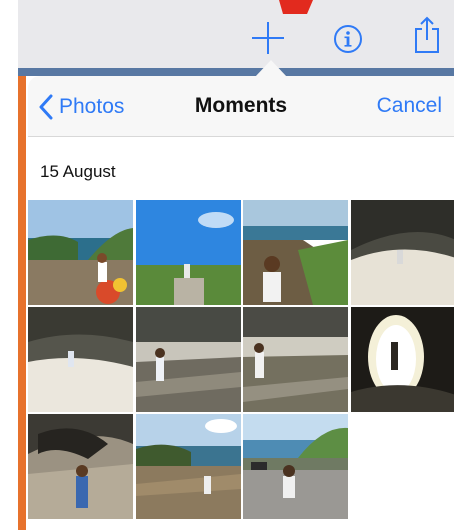 The image size is (454, 530). What do you see at coordinates (409, 106) in the screenshot?
I see `cancel-button: Cancel` at bounding box center [409, 106].